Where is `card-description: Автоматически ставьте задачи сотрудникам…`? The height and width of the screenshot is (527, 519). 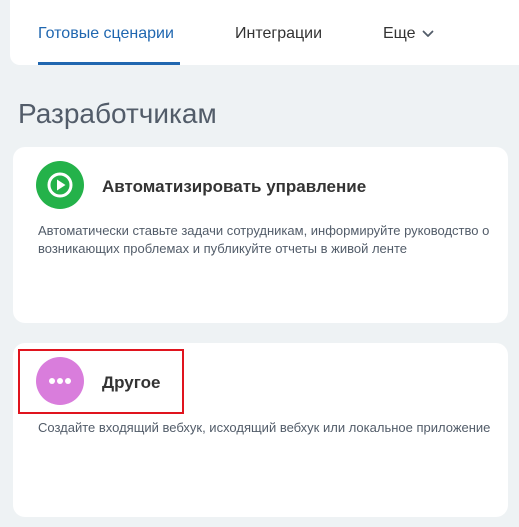
card-description: Автоматически ставьте задачи сотрудникам… is located at coordinates (264, 239).